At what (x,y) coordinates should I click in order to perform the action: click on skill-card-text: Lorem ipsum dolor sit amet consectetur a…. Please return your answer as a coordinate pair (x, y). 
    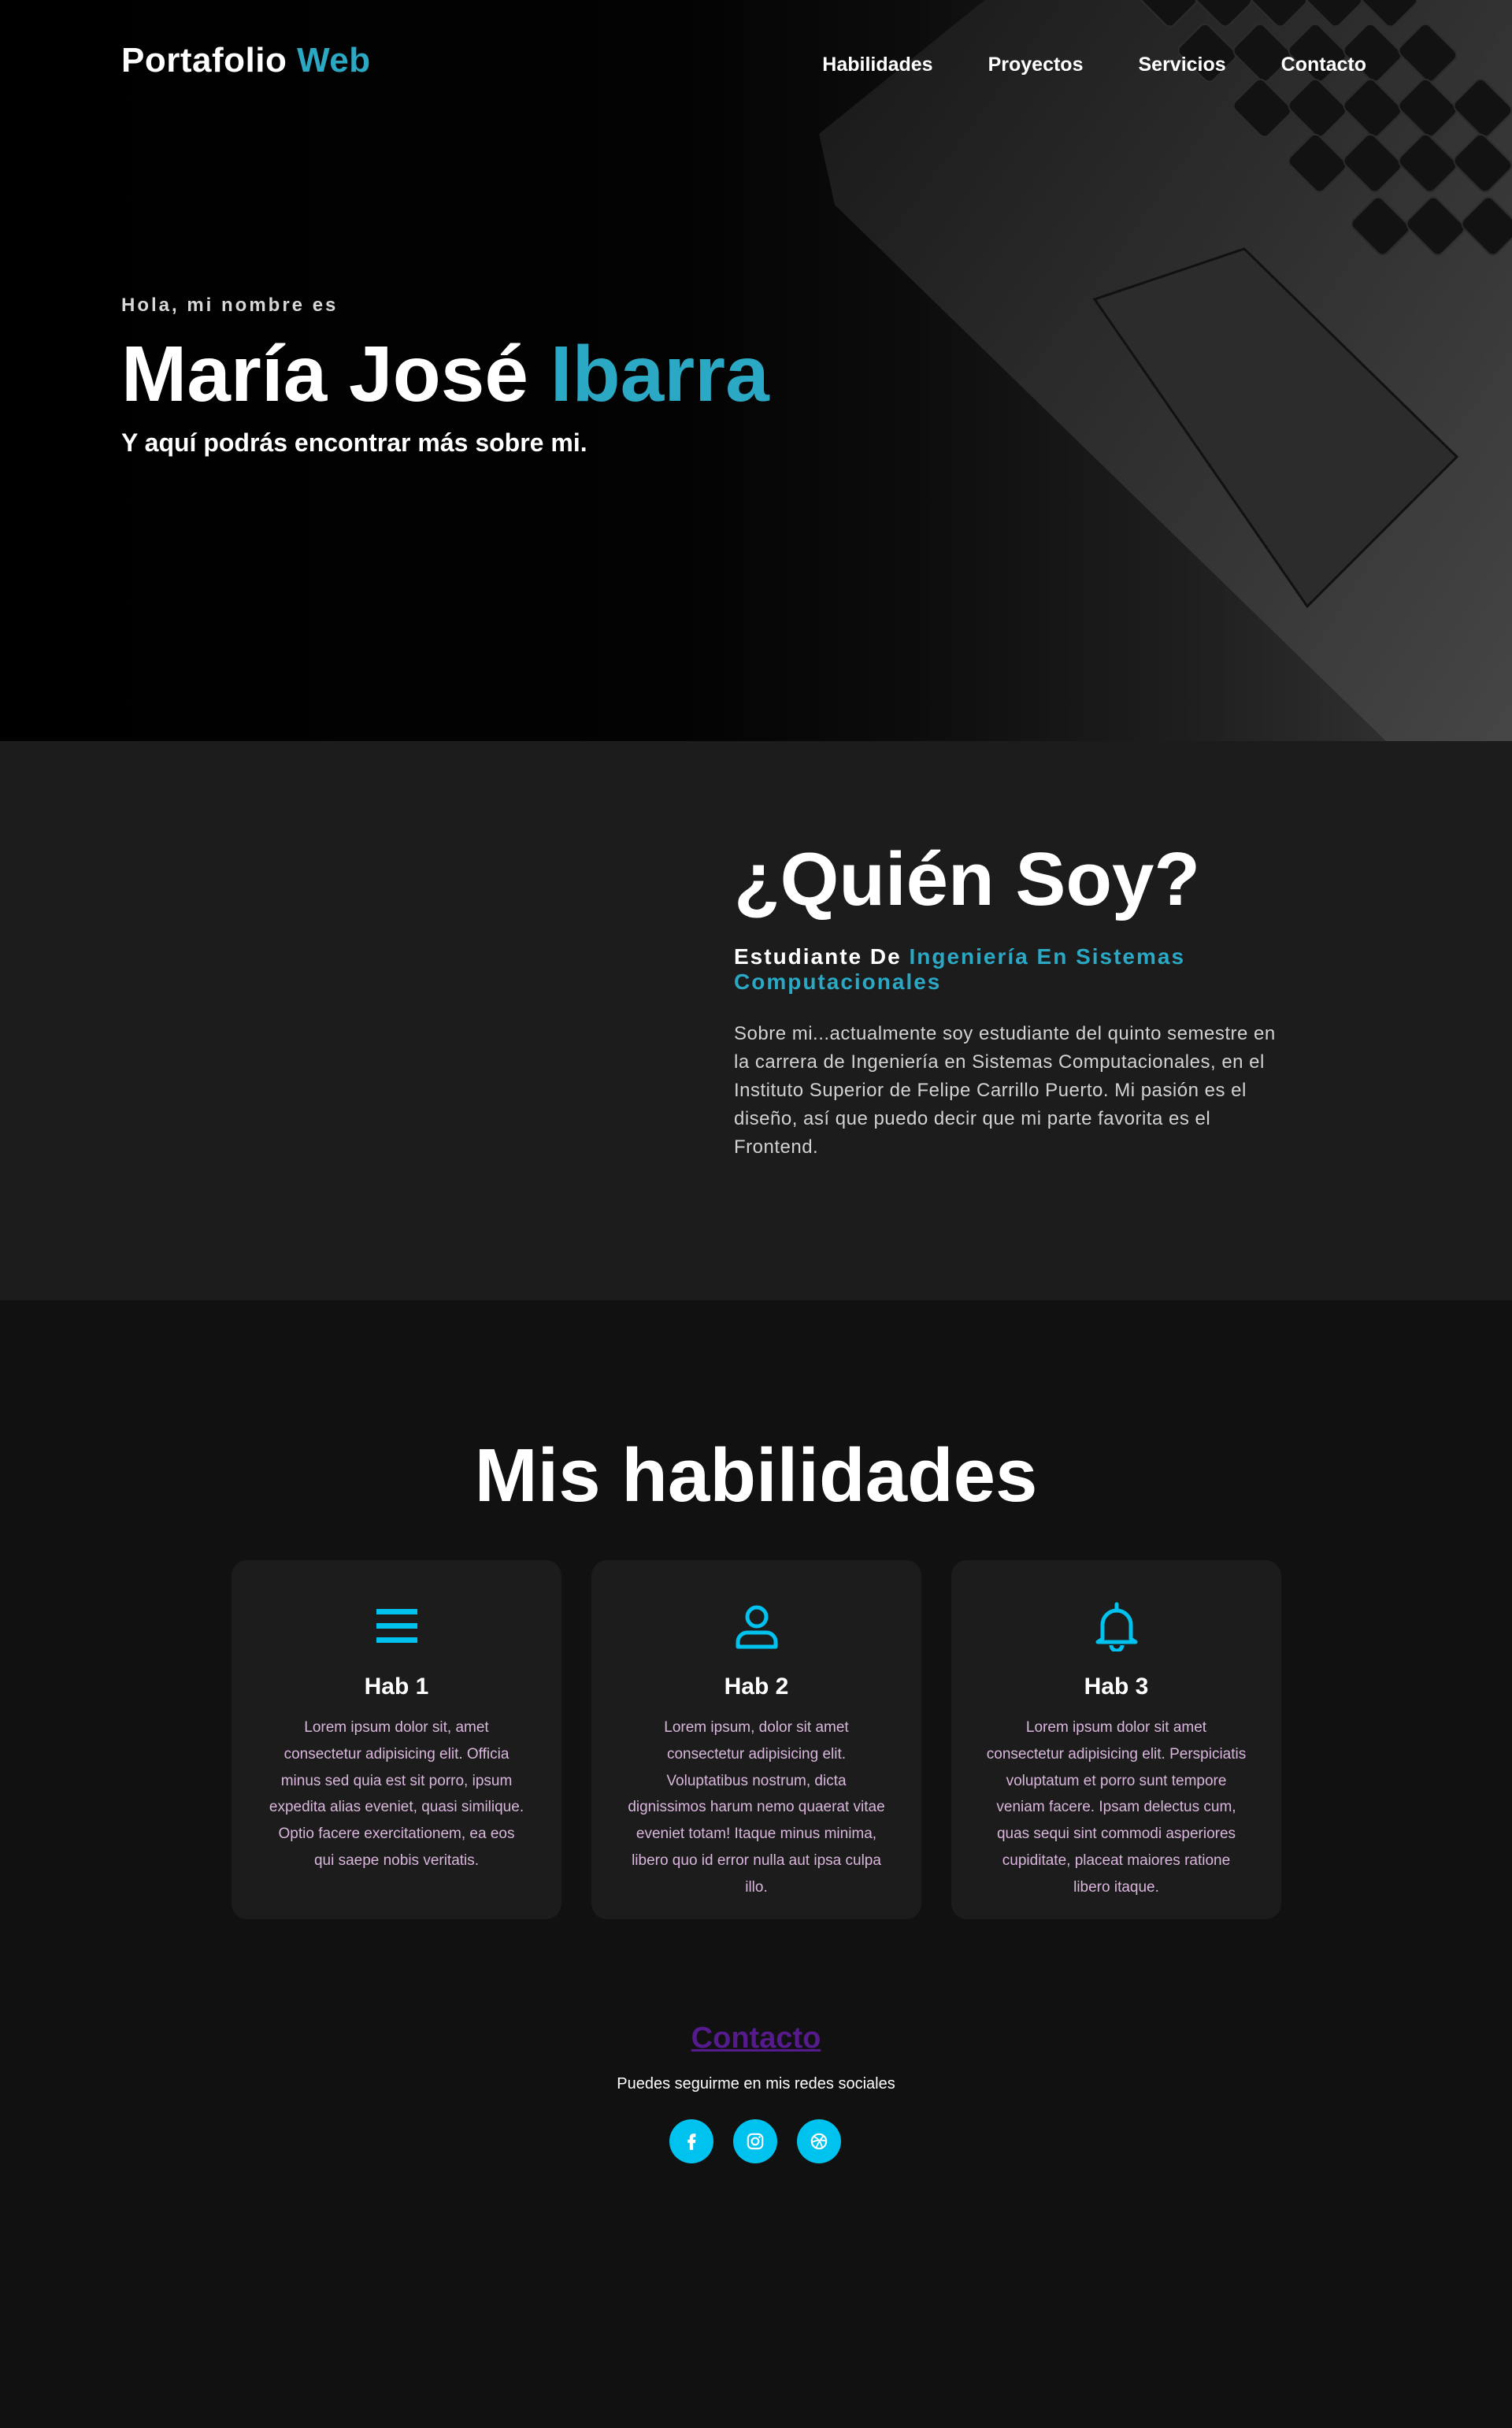
    Looking at the image, I should click on (1116, 1807).